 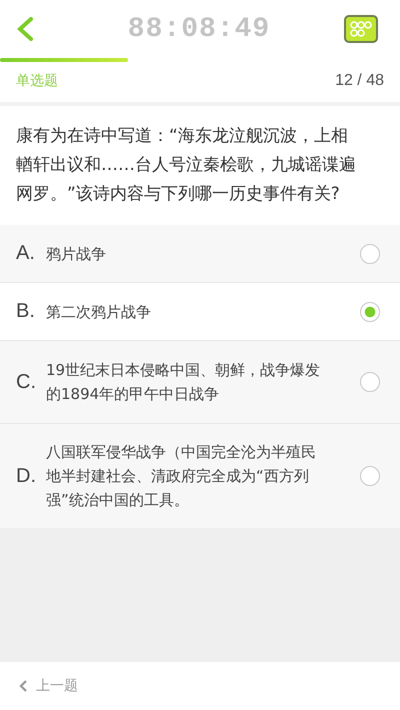 I want to click on question-type: 单选题, so click(x=37, y=81).